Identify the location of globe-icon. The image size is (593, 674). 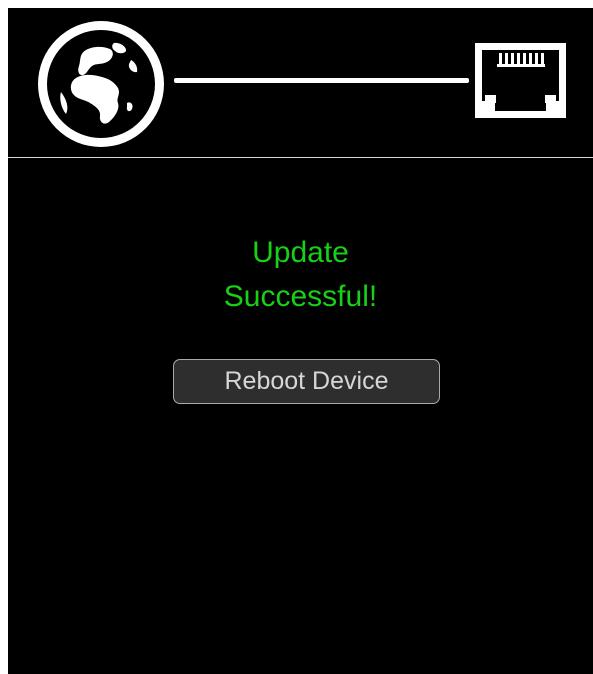
(101, 84).